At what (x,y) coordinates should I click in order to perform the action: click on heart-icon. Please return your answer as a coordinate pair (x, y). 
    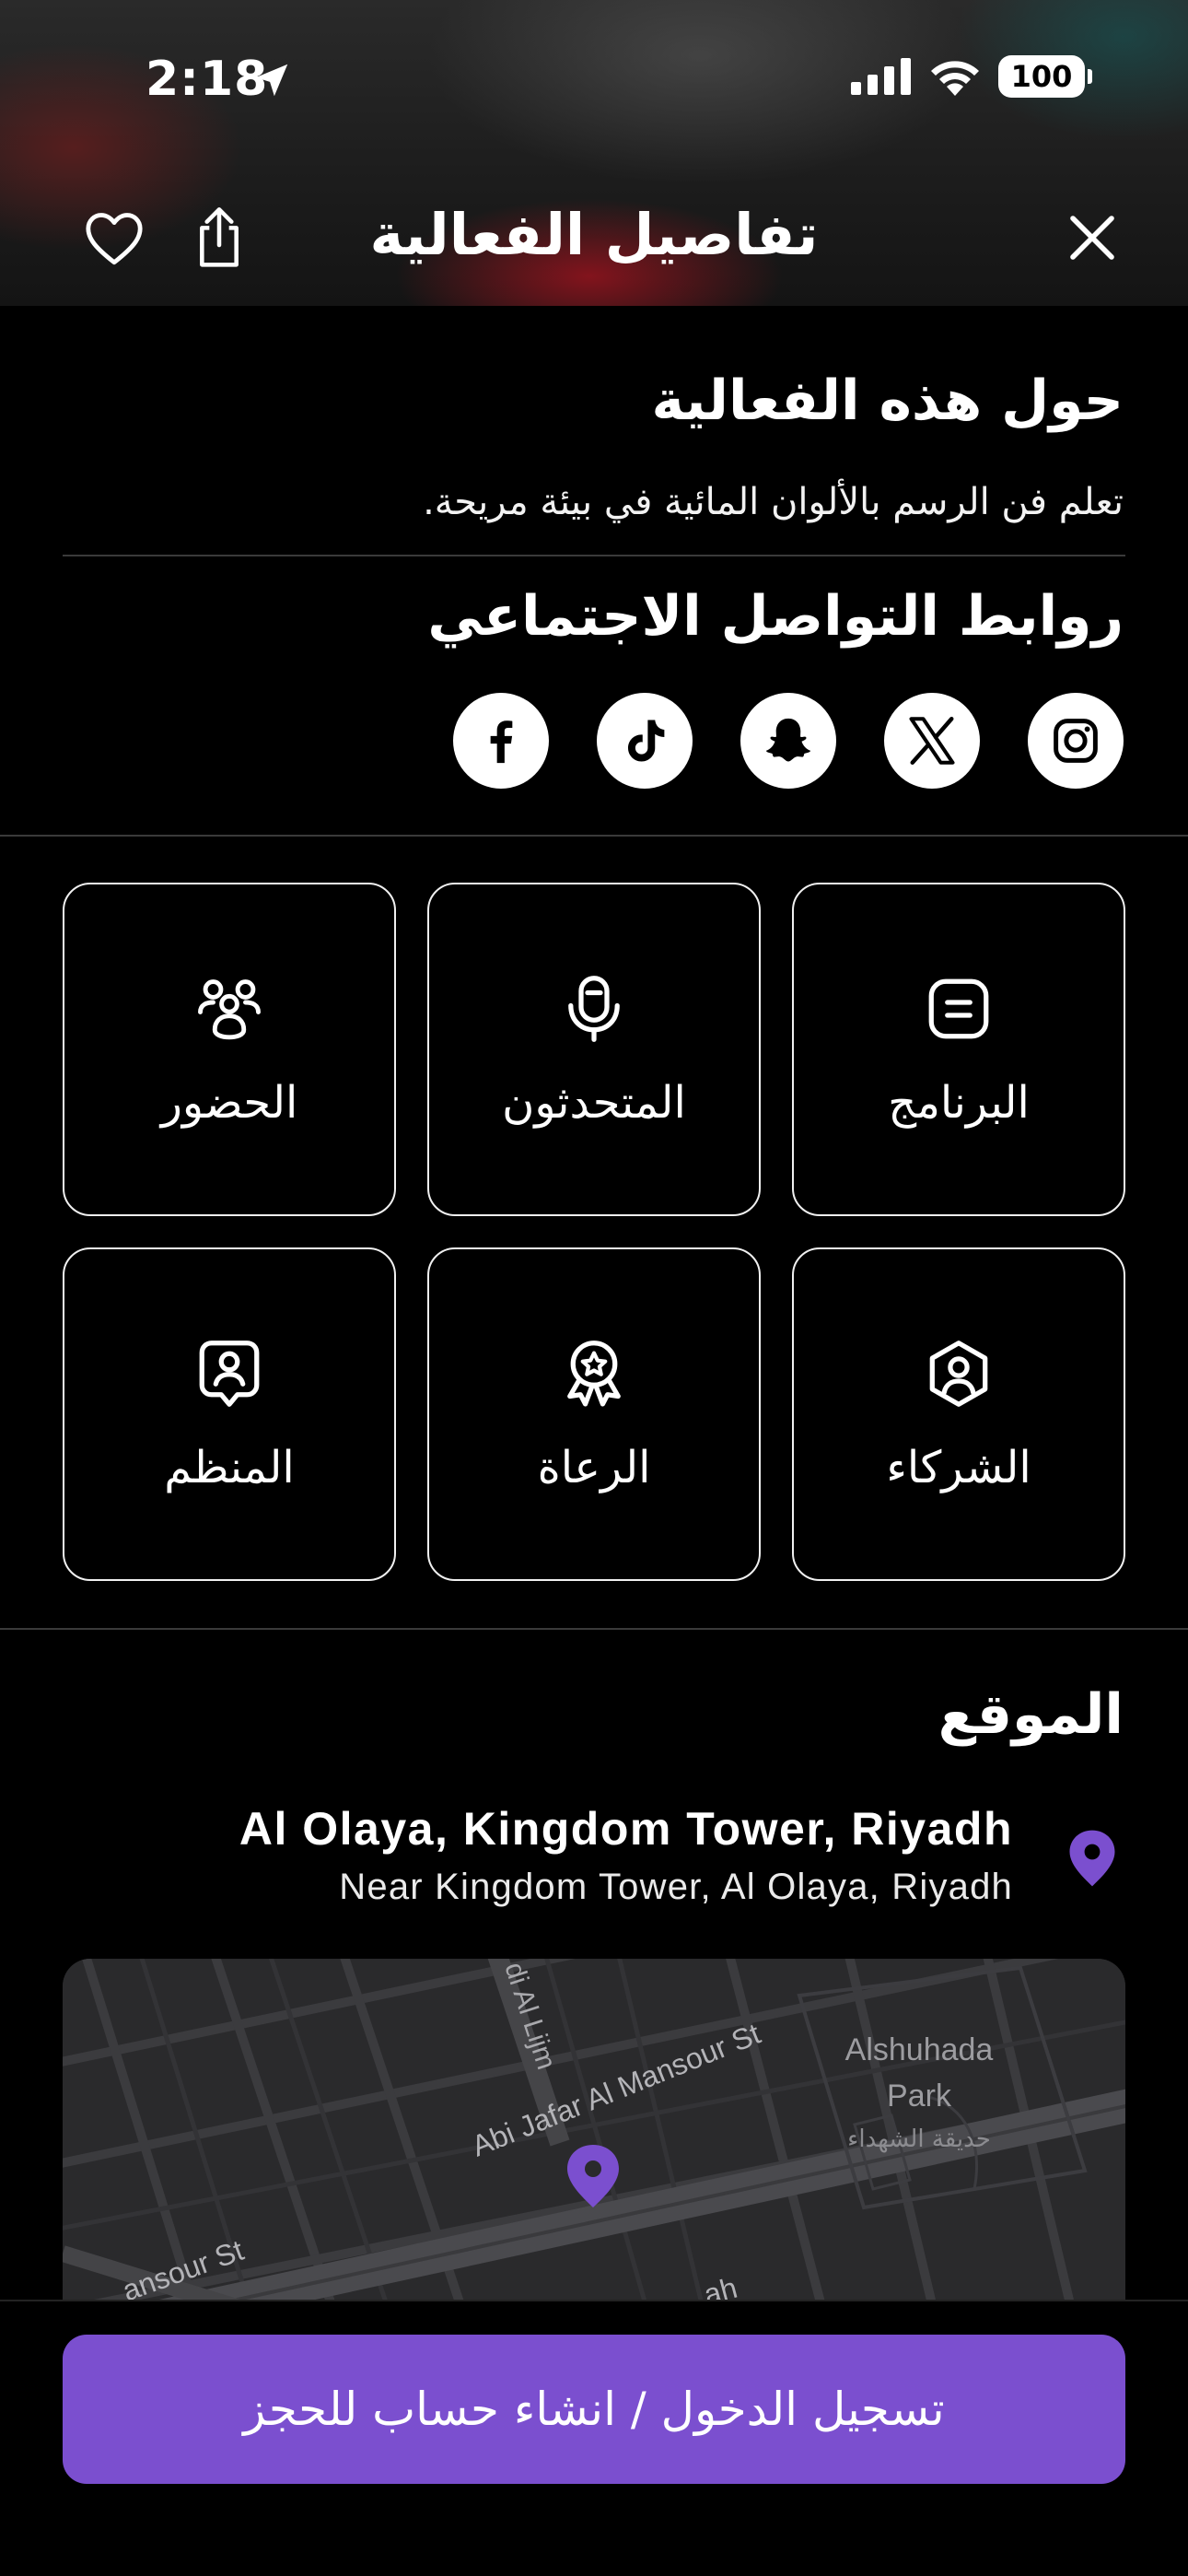
    Looking at the image, I should click on (114, 239).